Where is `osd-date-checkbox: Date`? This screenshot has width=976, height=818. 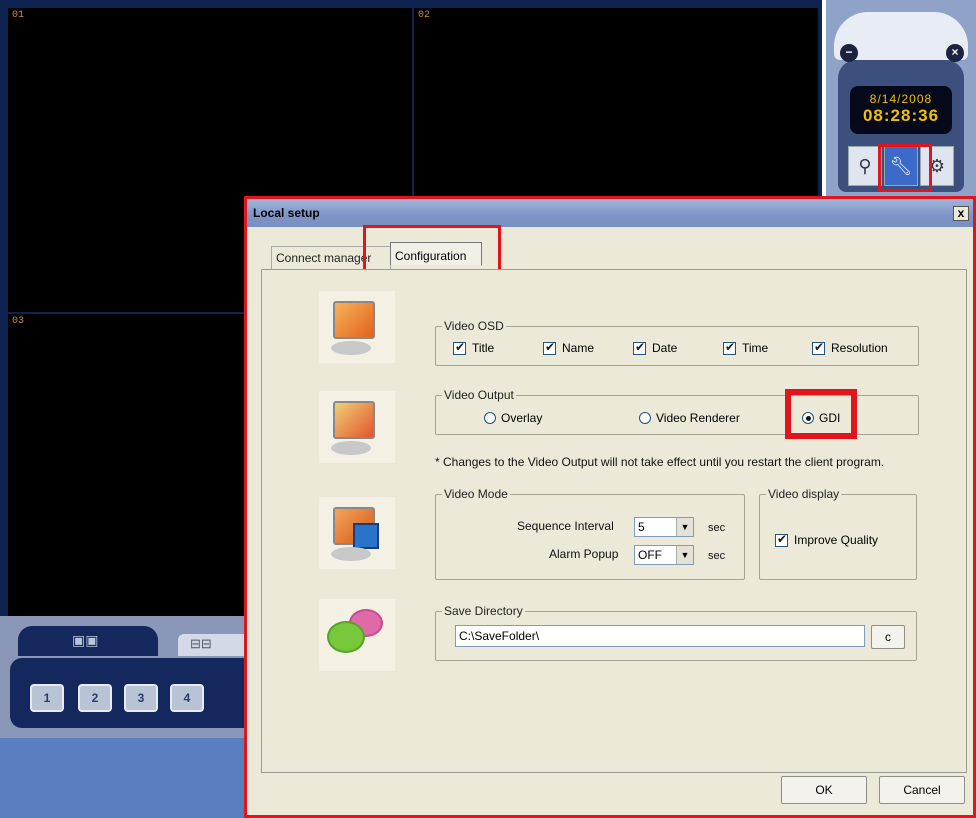
osd-date-checkbox: Date is located at coordinates (655, 347).